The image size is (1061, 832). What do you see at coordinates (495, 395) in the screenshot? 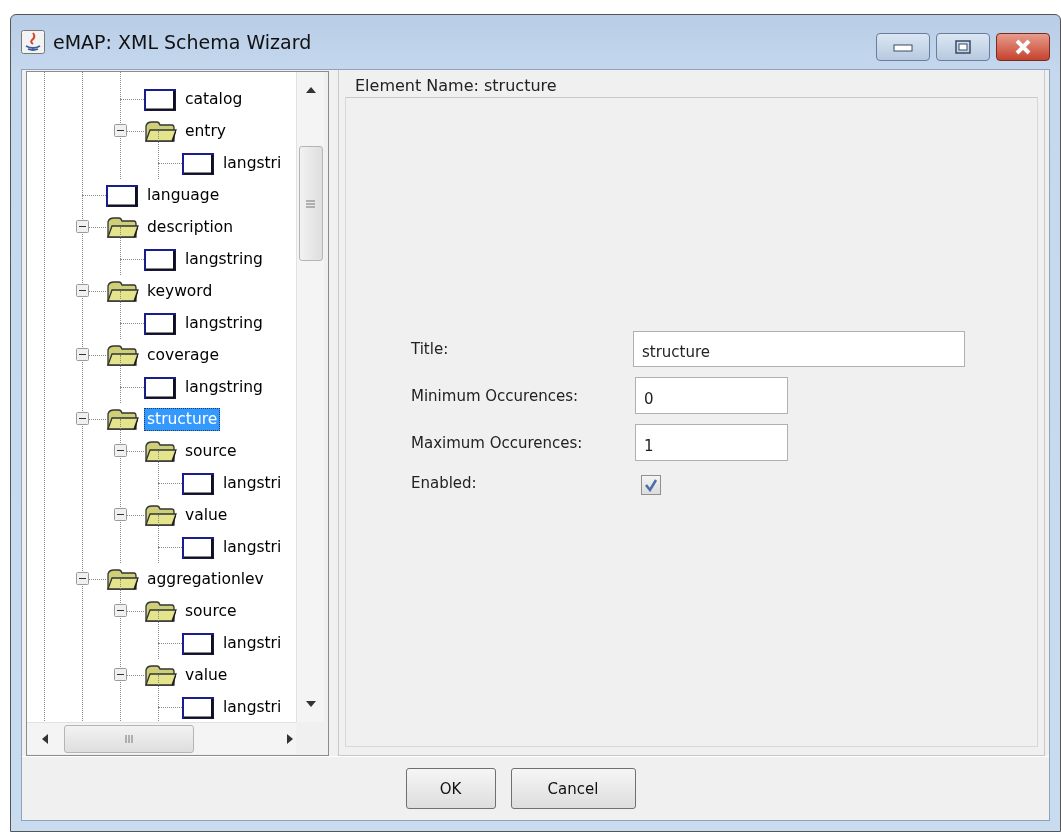
I see `field-label: Minimum Occurences:` at bounding box center [495, 395].